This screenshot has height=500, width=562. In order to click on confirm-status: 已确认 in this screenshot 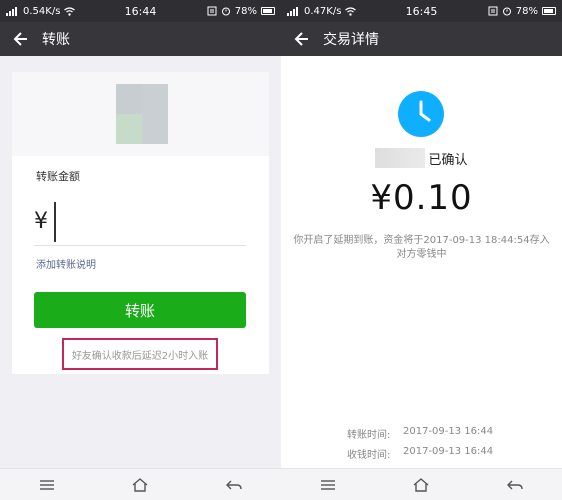, I will do `click(448, 160)`.